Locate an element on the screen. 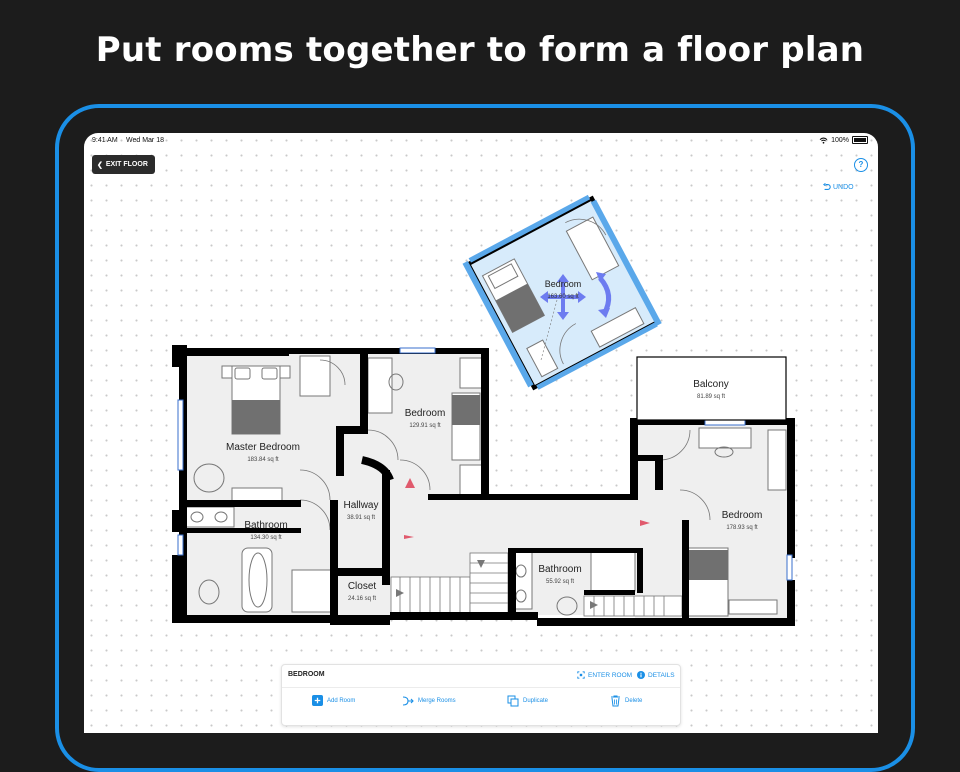  room-name-bathroom-center: Bathroom is located at coordinates (559, 569).